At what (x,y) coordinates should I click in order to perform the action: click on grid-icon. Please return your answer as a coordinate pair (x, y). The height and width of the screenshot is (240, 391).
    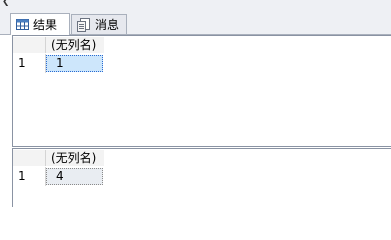
    Looking at the image, I should click on (22, 24).